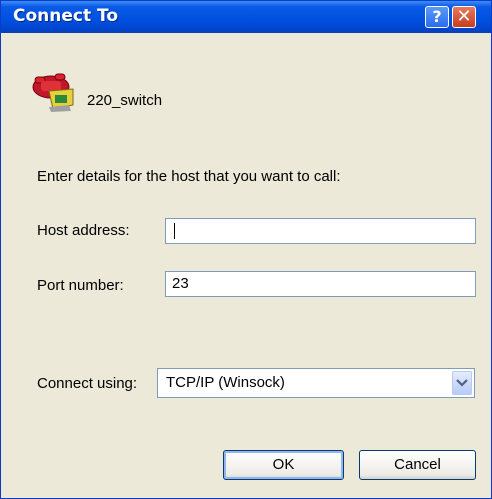  What do you see at coordinates (53, 92) in the screenshot?
I see `telephone-icon` at bounding box center [53, 92].